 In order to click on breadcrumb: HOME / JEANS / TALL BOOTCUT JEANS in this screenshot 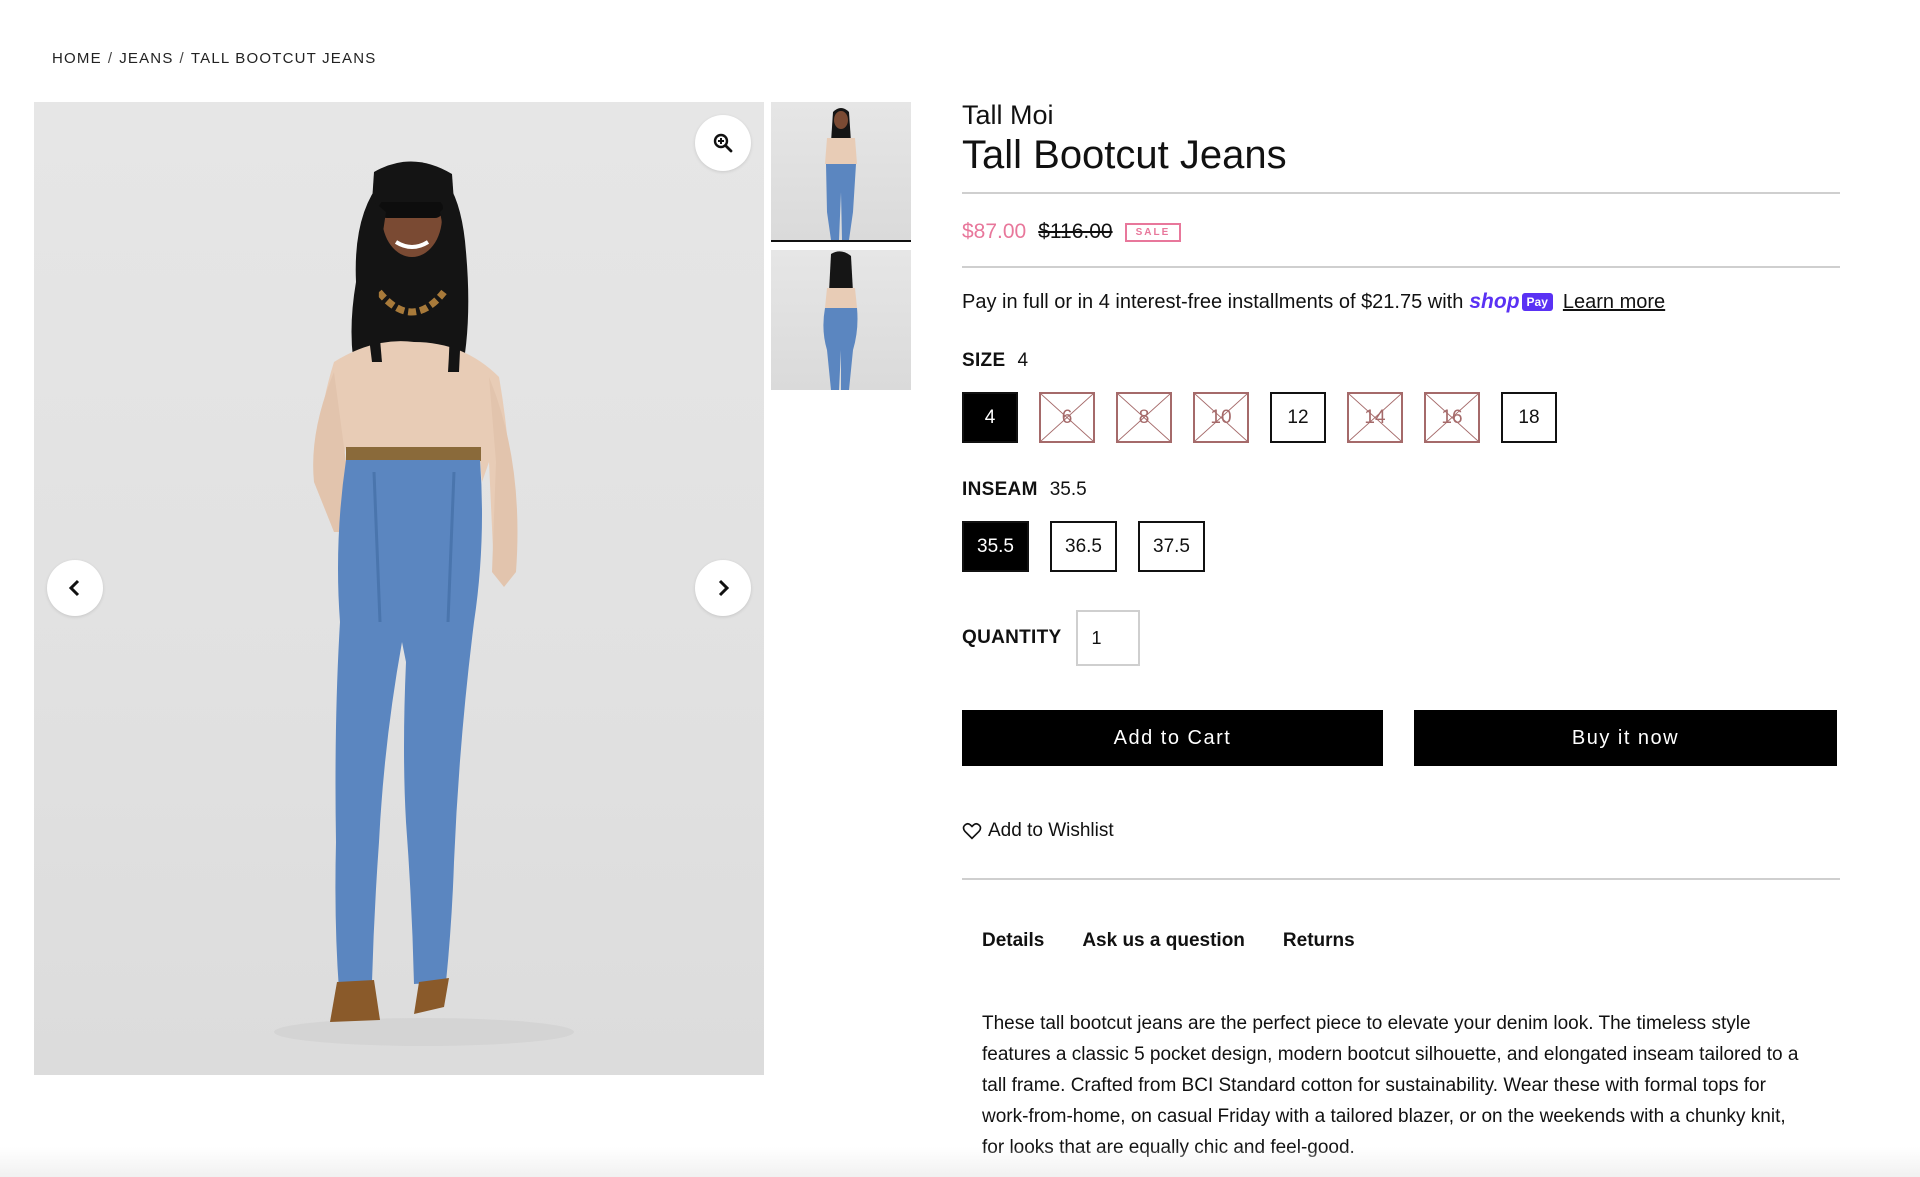, I will do `click(214, 58)`.